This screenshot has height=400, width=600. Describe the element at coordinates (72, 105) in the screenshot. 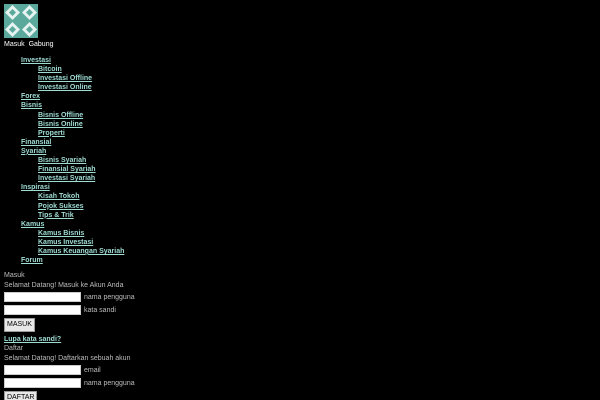

I see `nav-item: Bisnis` at that location.